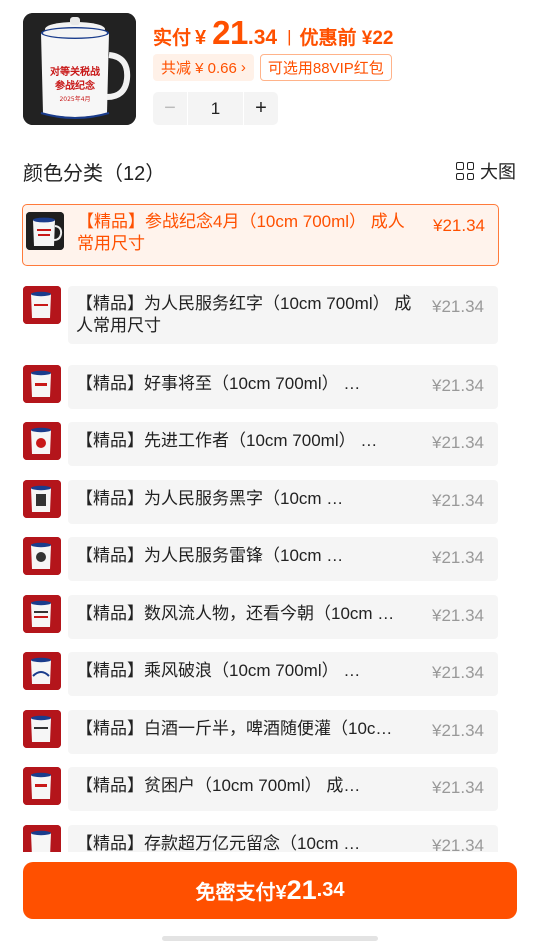 The height and width of the screenshot is (942, 540). What do you see at coordinates (74, 99) in the screenshot?
I see `mug-text-3: 2025年4月` at bounding box center [74, 99].